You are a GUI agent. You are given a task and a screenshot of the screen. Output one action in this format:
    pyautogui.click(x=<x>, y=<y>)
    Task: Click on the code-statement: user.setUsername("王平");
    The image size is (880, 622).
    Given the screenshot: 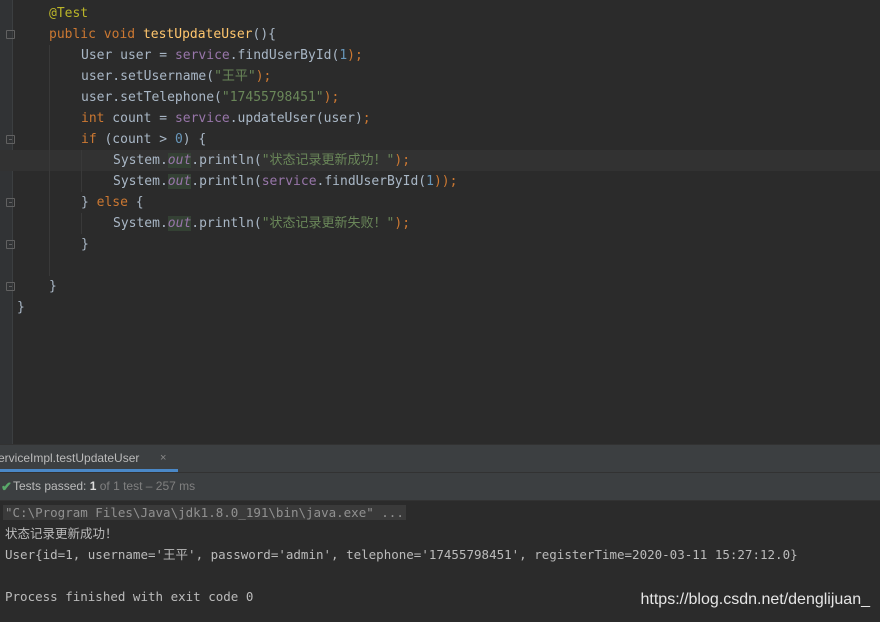 What is the action you would take?
    pyautogui.click(x=176, y=76)
    